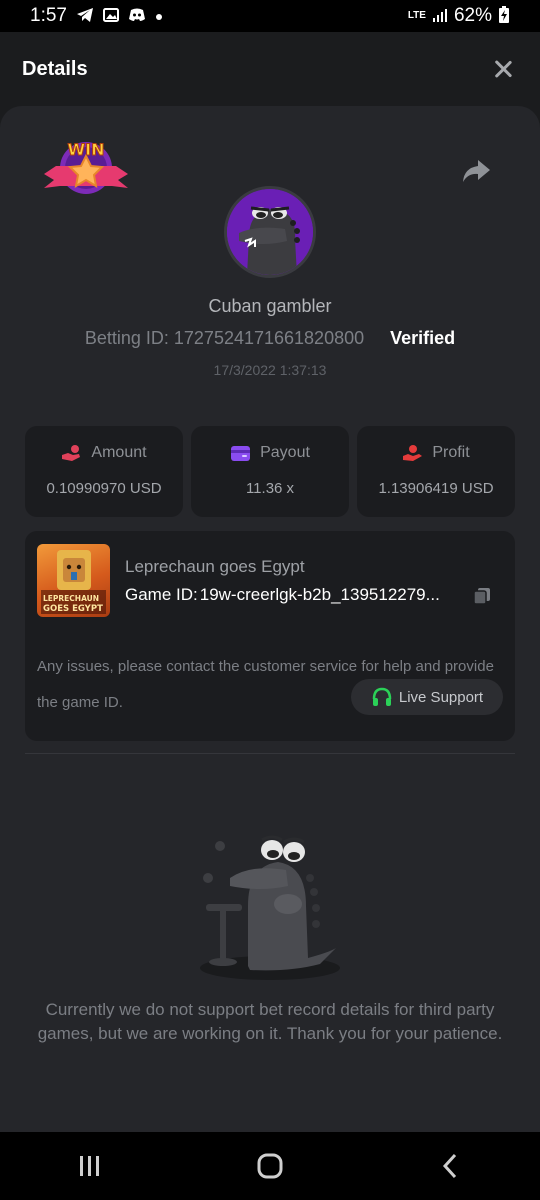  I want to click on copy-icon, so click(482, 596).